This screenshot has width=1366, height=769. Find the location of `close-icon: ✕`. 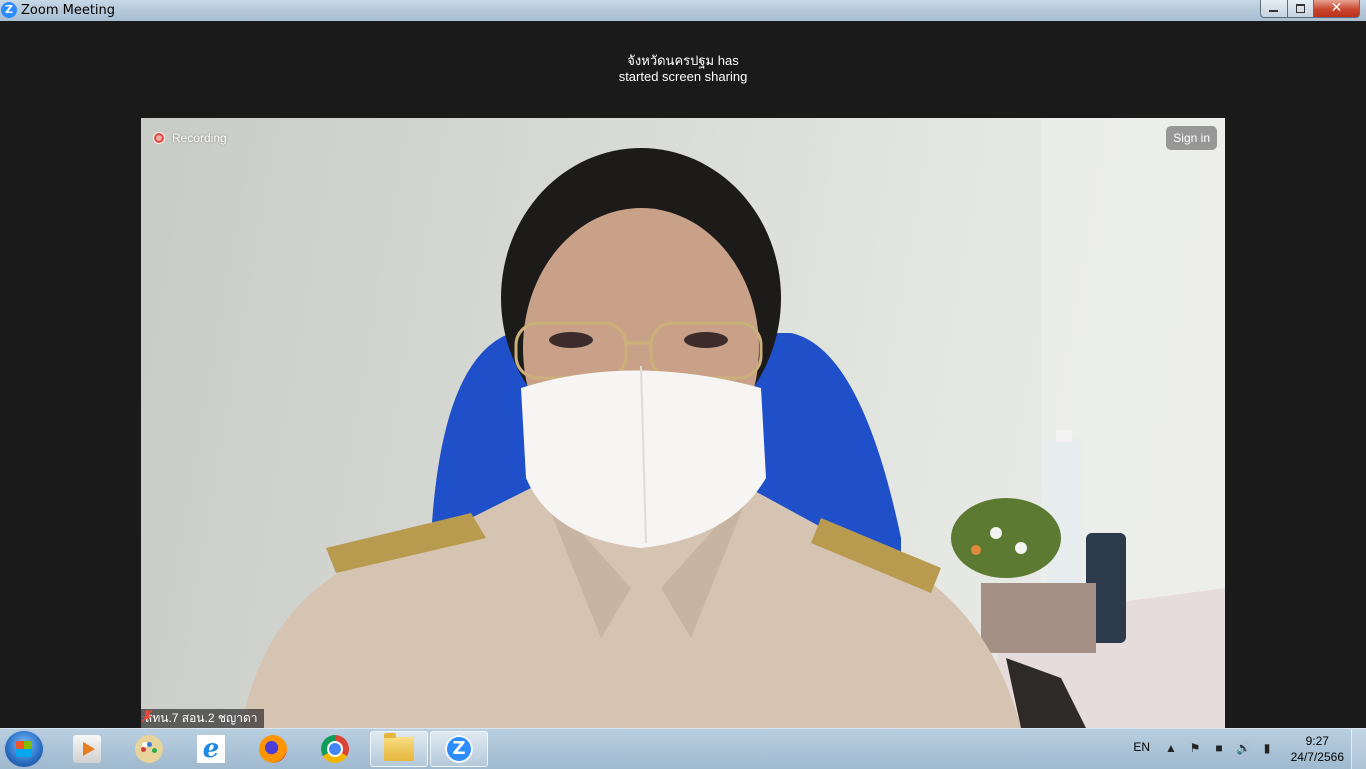

close-icon: ✕ is located at coordinates (1336, 8).